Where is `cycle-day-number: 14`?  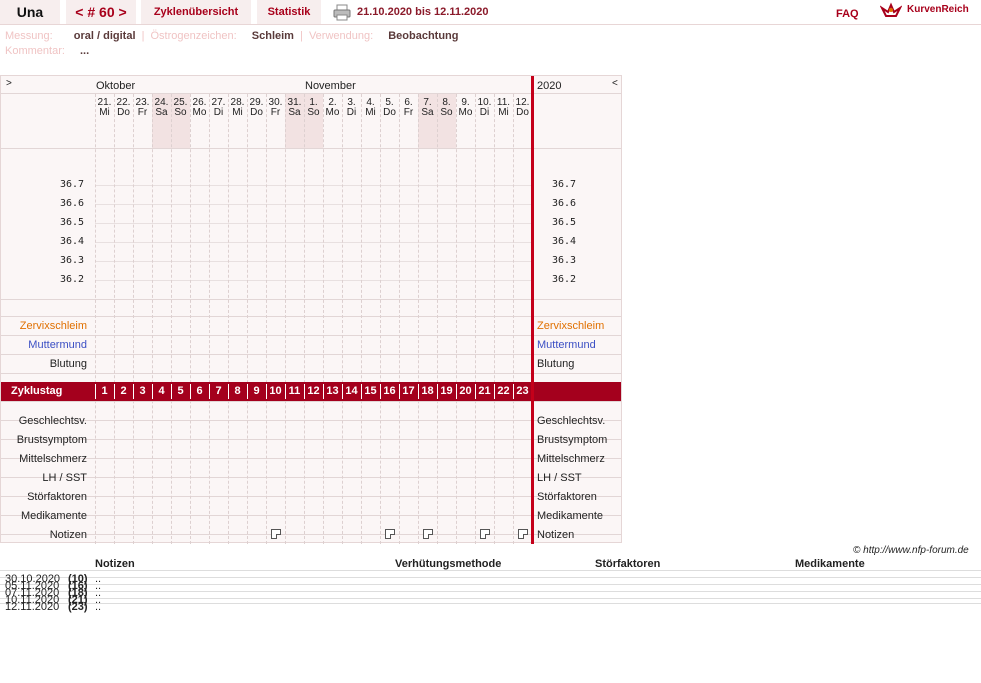
cycle-day-number: 14 is located at coordinates (351, 391).